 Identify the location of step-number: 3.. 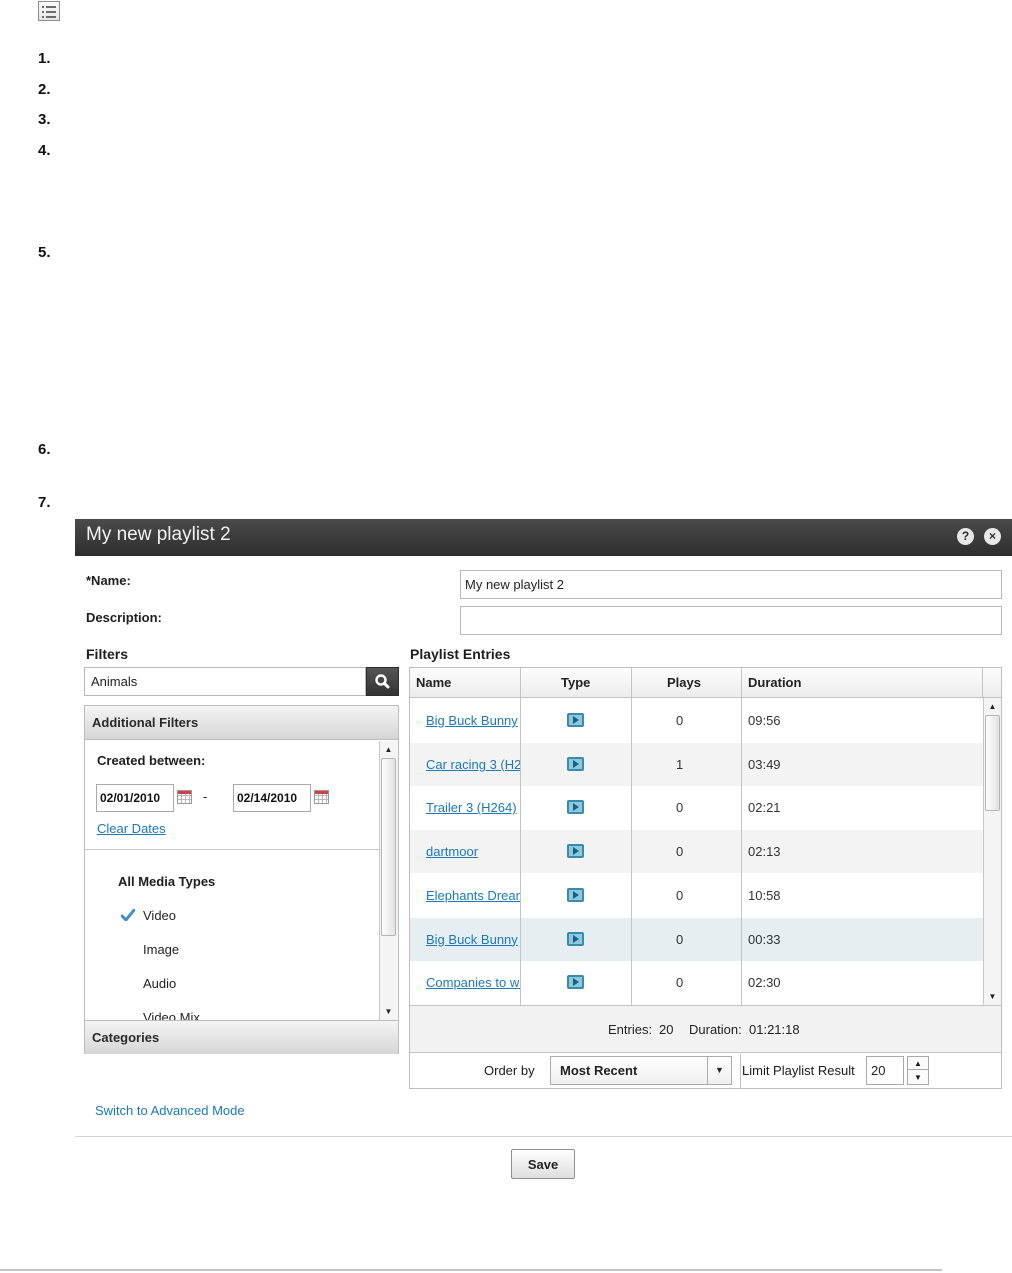
(44, 119).